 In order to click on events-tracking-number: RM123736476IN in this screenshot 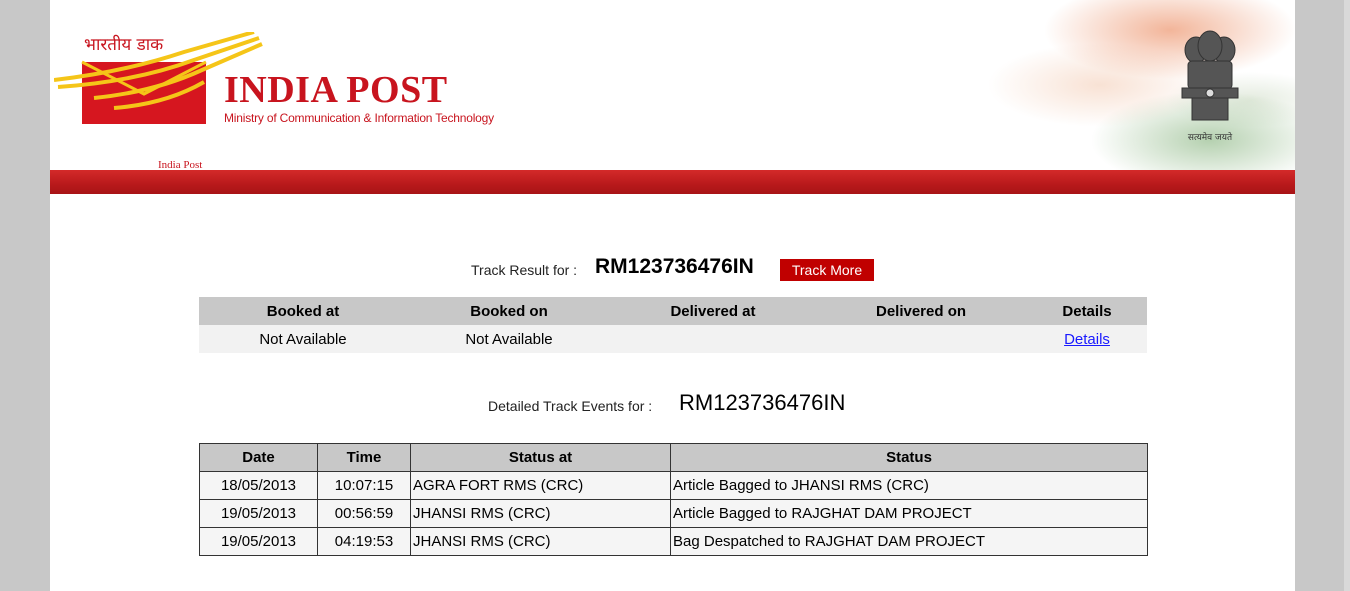, I will do `click(762, 402)`.